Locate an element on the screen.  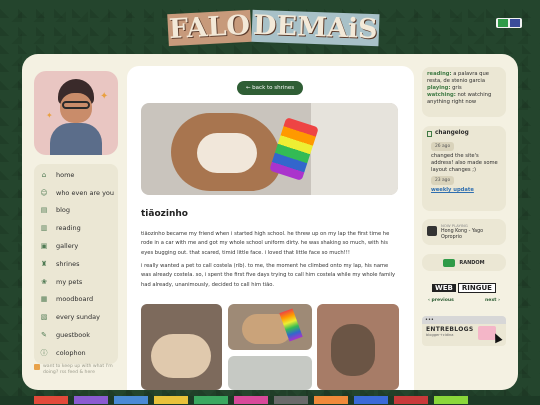
avatar-glasses is located at coordinates (76, 105).